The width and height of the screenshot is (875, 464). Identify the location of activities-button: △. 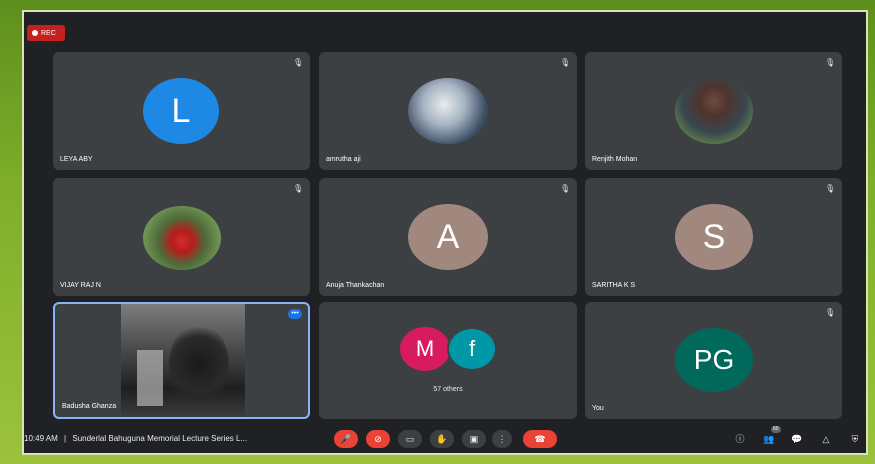
(826, 439).